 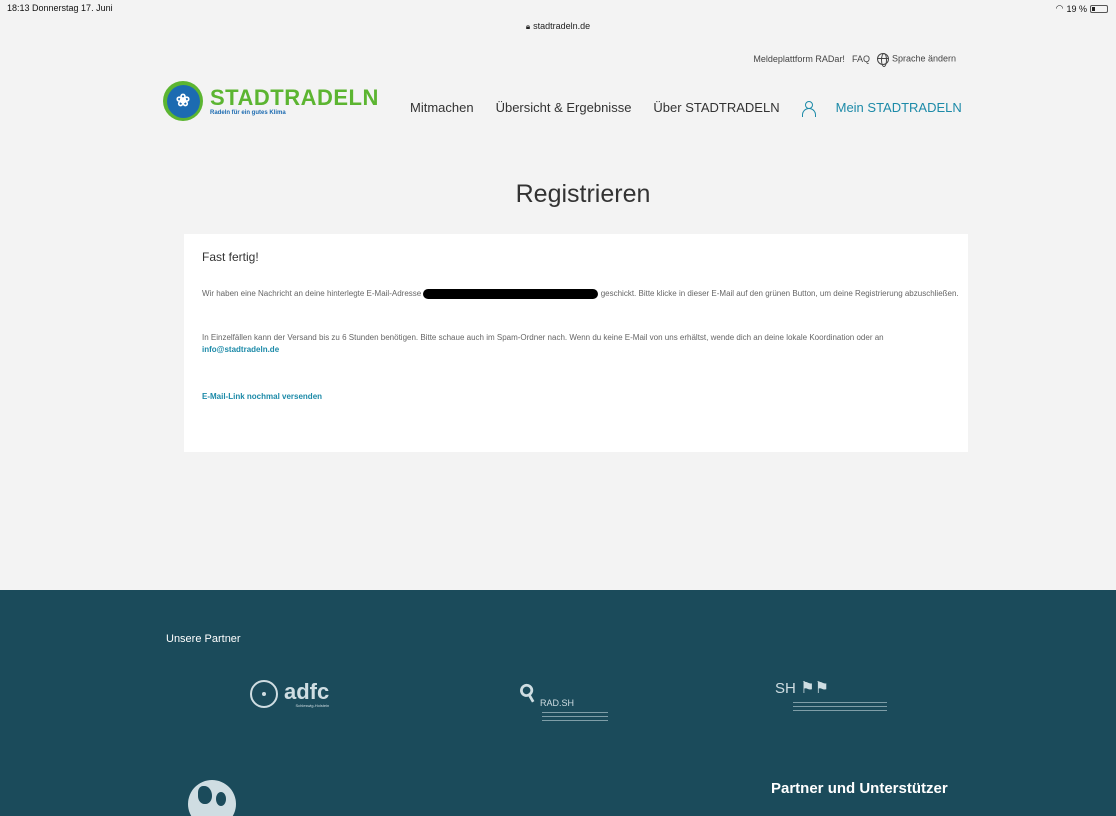 I want to click on status-right: ◠ 19 %, so click(x=1082, y=8).